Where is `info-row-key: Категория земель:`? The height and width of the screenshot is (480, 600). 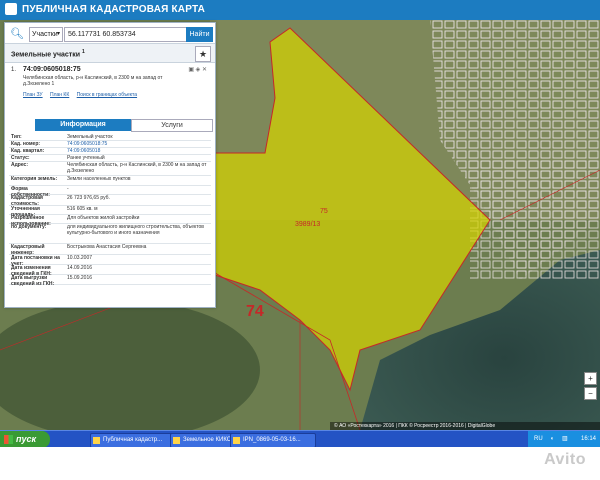 info-row-key: Категория земель: is located at coordinates (34, 179).